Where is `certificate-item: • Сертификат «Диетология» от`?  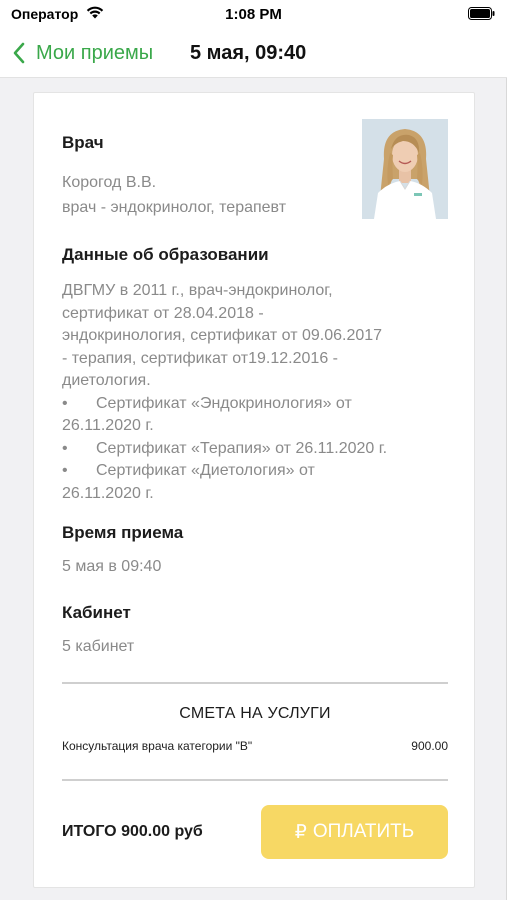 certificate-item: • Сертификат «Диетология» от is located at coordinates (257, 471).